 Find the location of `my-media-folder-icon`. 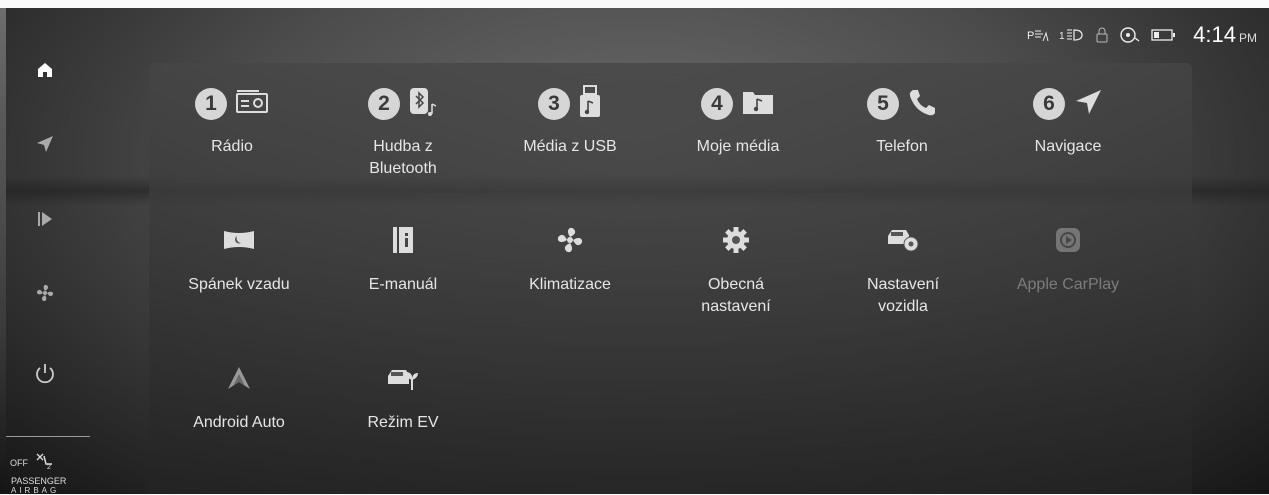

my-media-folder-icon is located at coordinates (758, 104).